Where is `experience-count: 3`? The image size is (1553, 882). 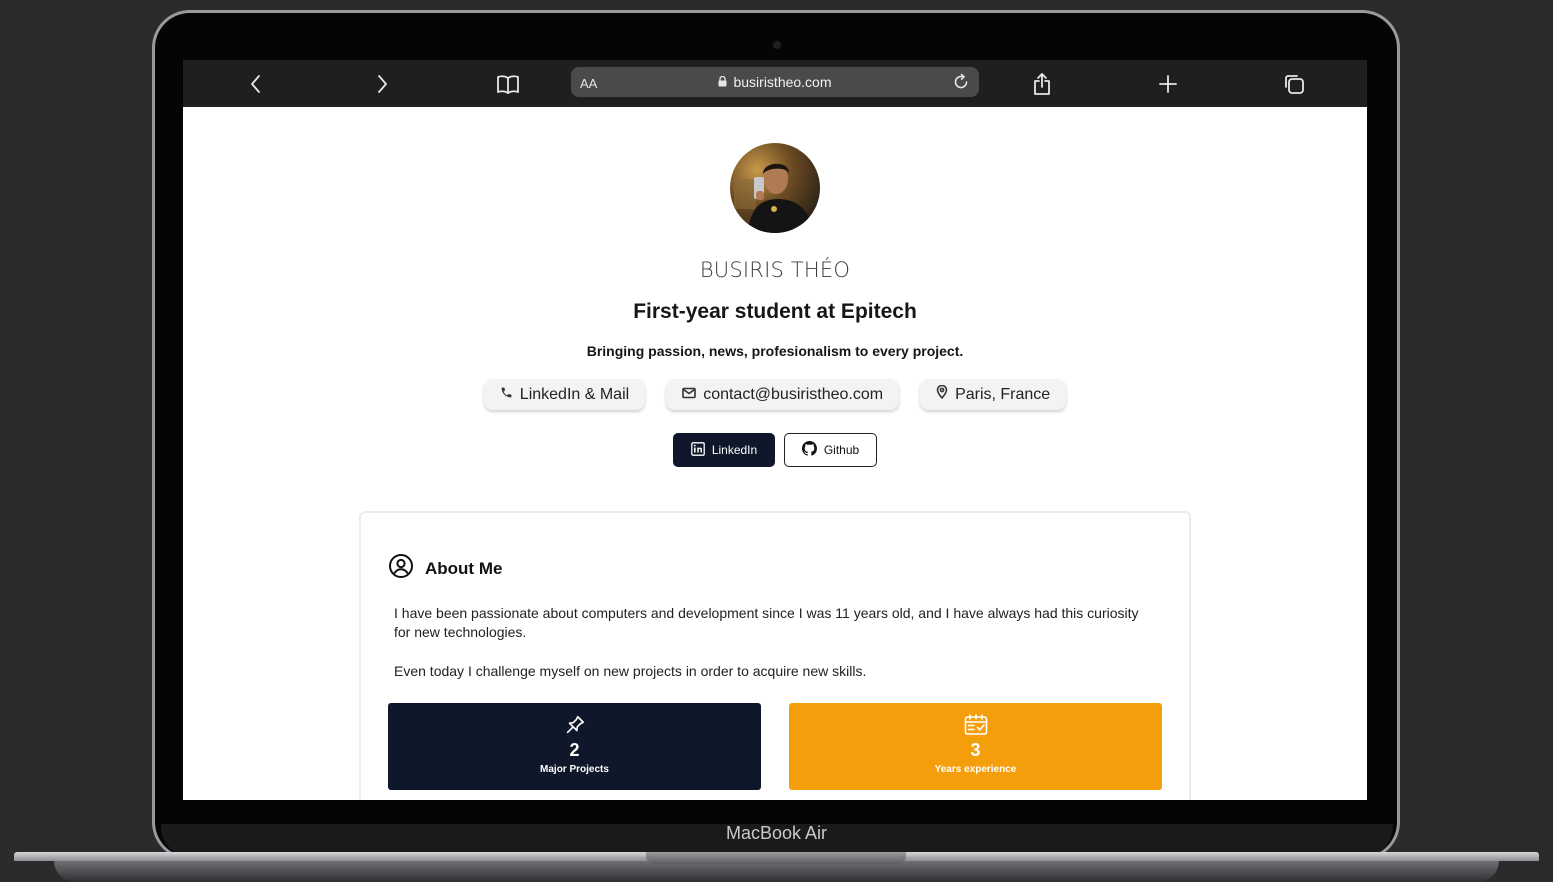
experience-count: 3 is located at coordinates (975, 750).